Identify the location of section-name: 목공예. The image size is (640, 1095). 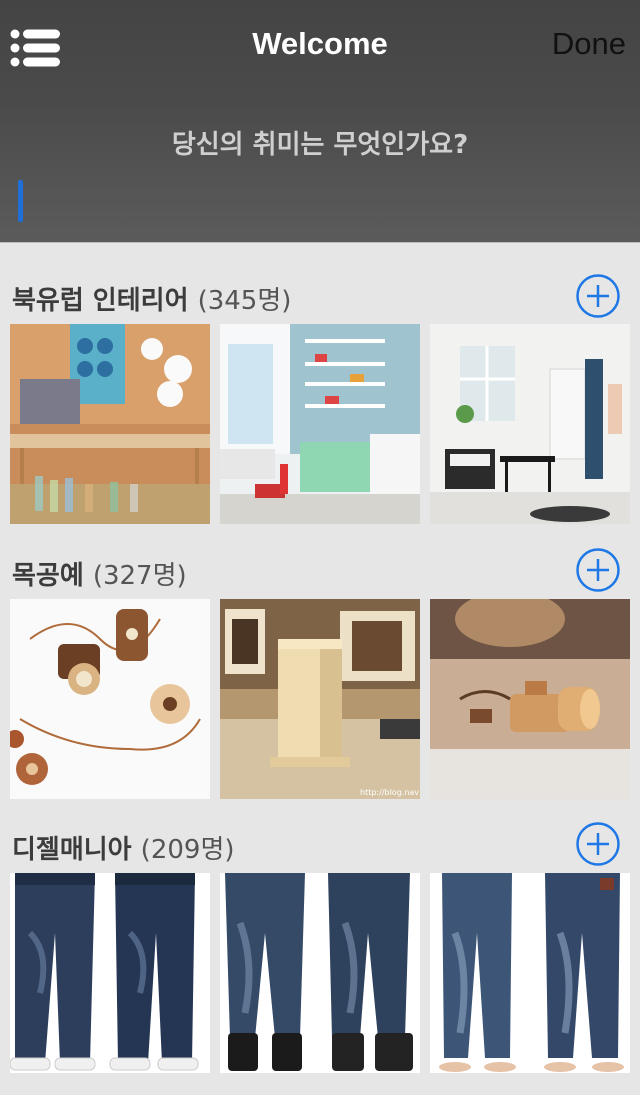
(48, 576).